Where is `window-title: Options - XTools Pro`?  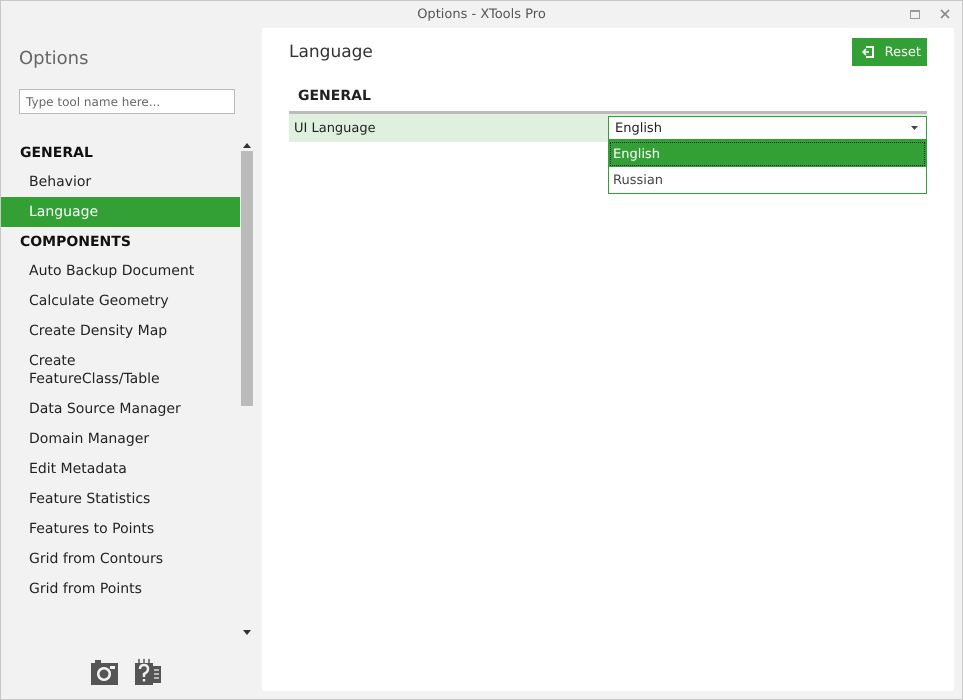
window-title: Options - XTools Pro is located at coordinates (481, 14).